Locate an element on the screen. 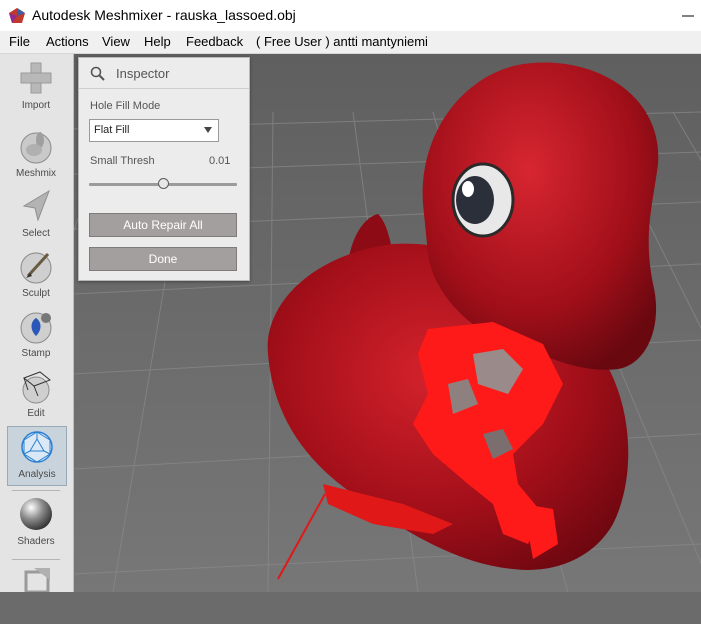 This screenshot has height=624, width=701. tool-stamp: Stamp is located at coordinates (36, 335).